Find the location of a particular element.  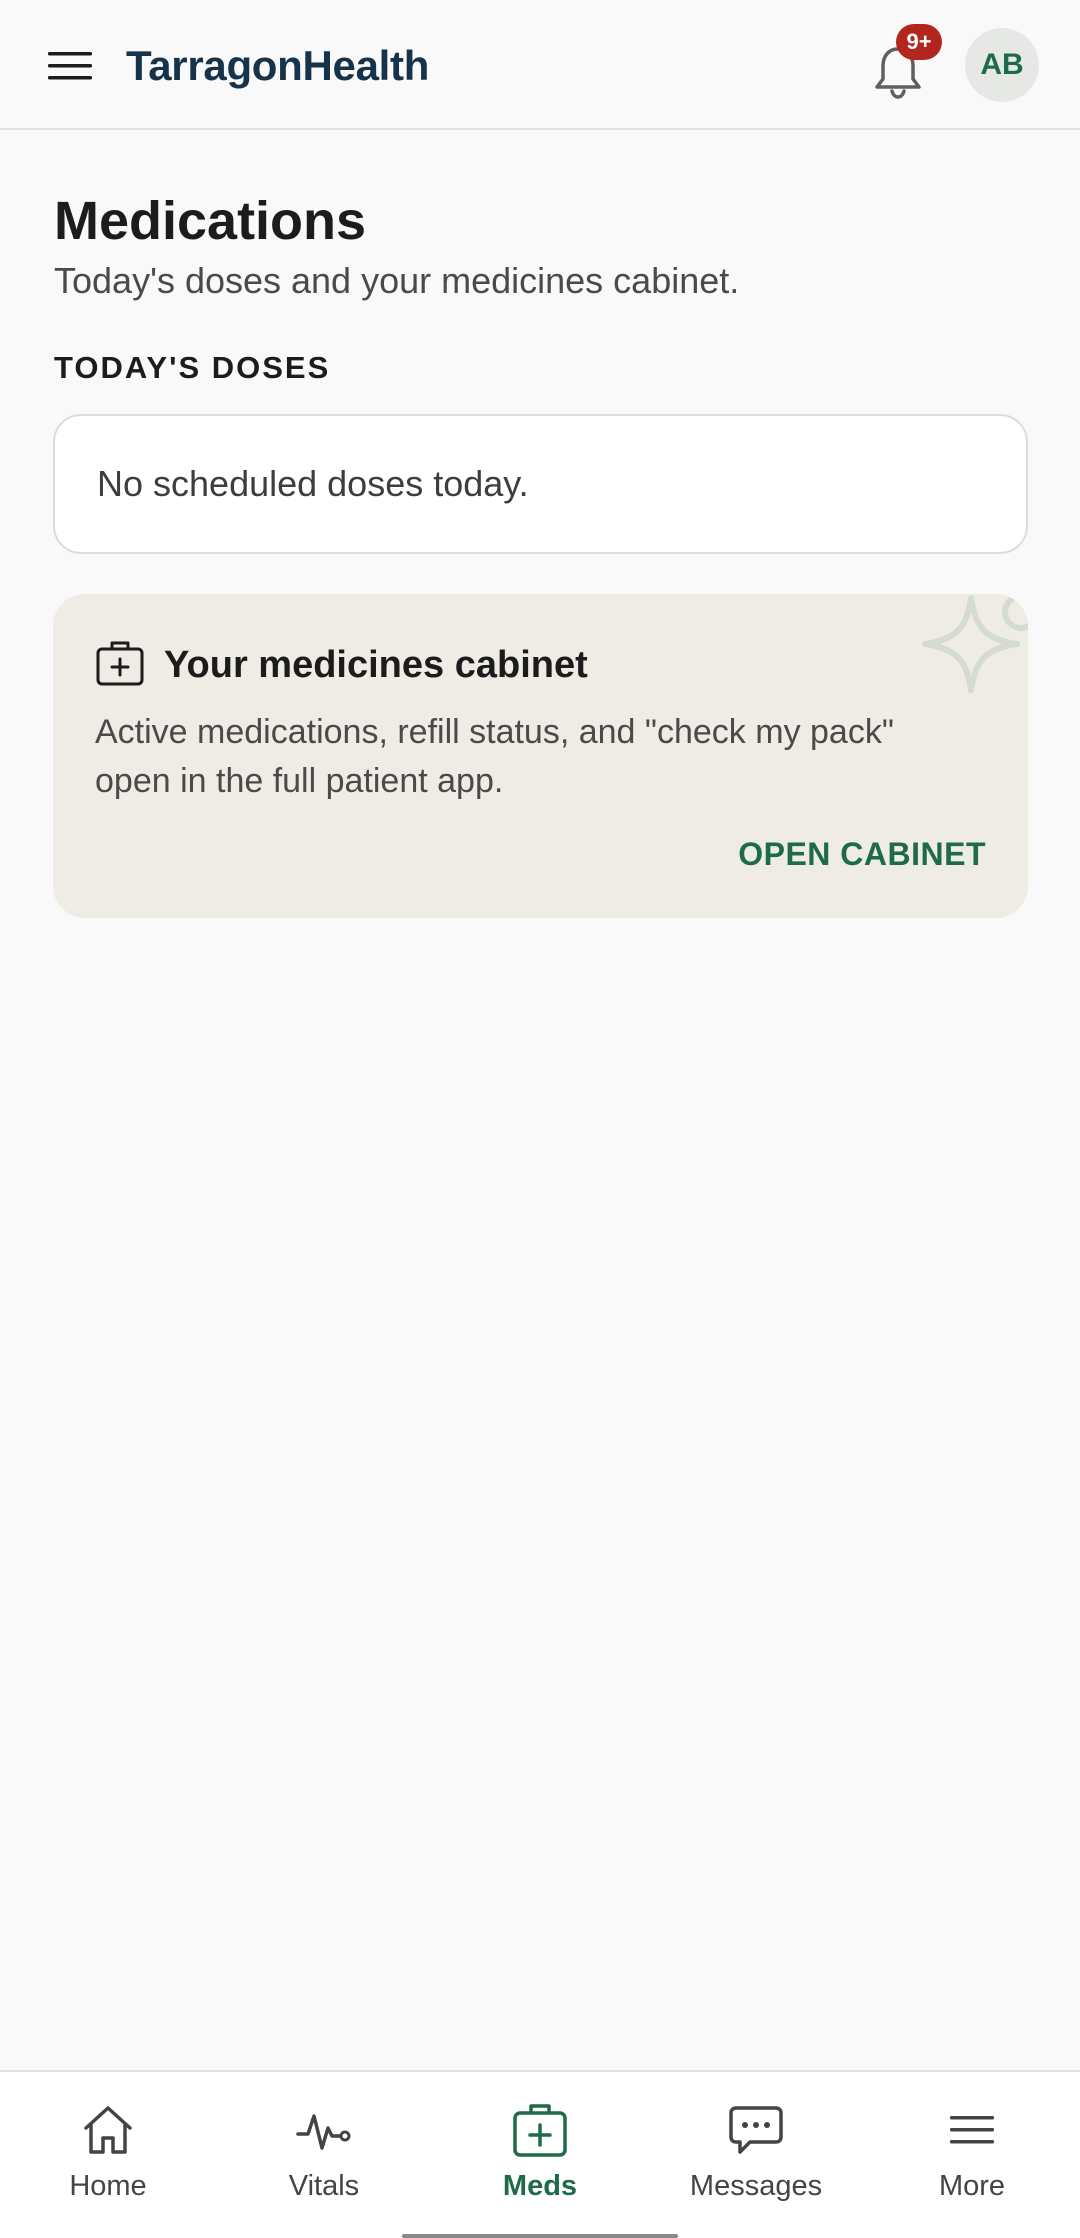

user-avatar: AB is located at coordinates (1002, 65).